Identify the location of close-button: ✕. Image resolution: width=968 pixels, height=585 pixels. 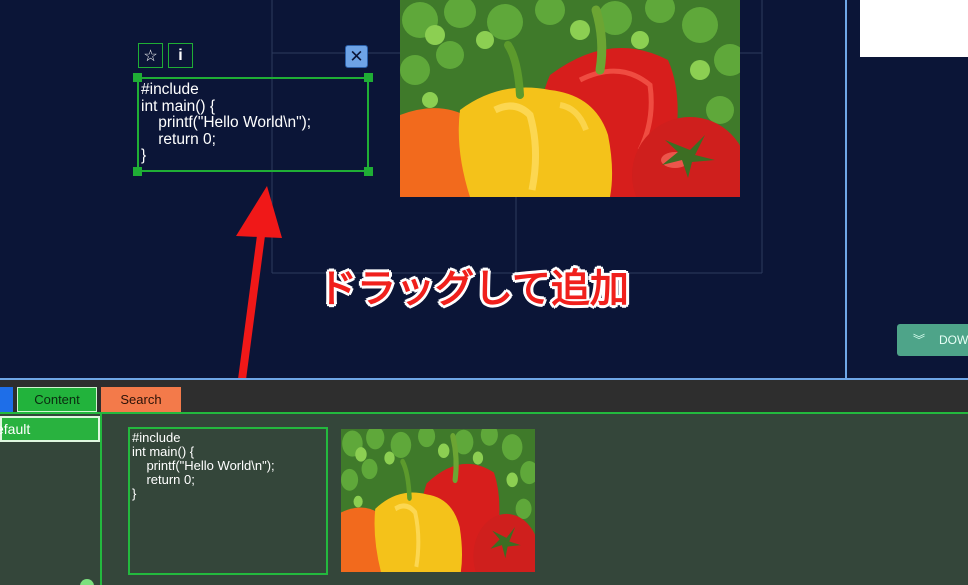
(356, 56).